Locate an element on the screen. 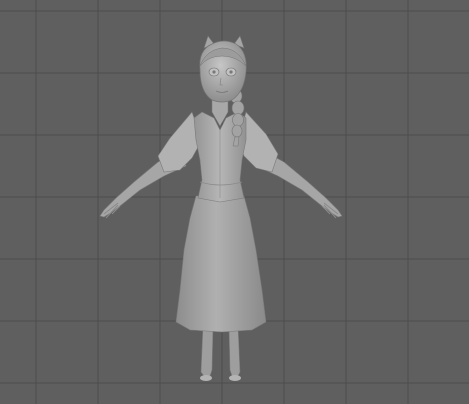 The height and width of the screenshot is (404, 469). head is located at coordinates (223, 69).